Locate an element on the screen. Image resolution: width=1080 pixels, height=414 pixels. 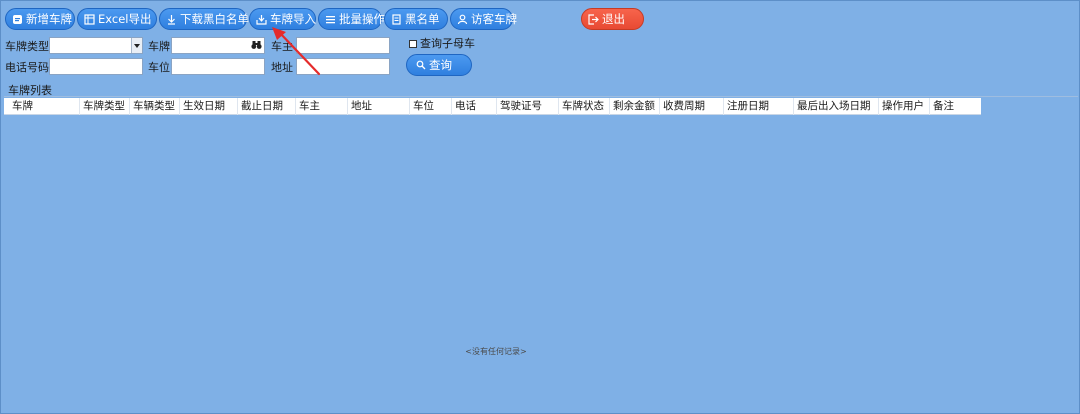
import-icon is located at coordinates (261, 19).